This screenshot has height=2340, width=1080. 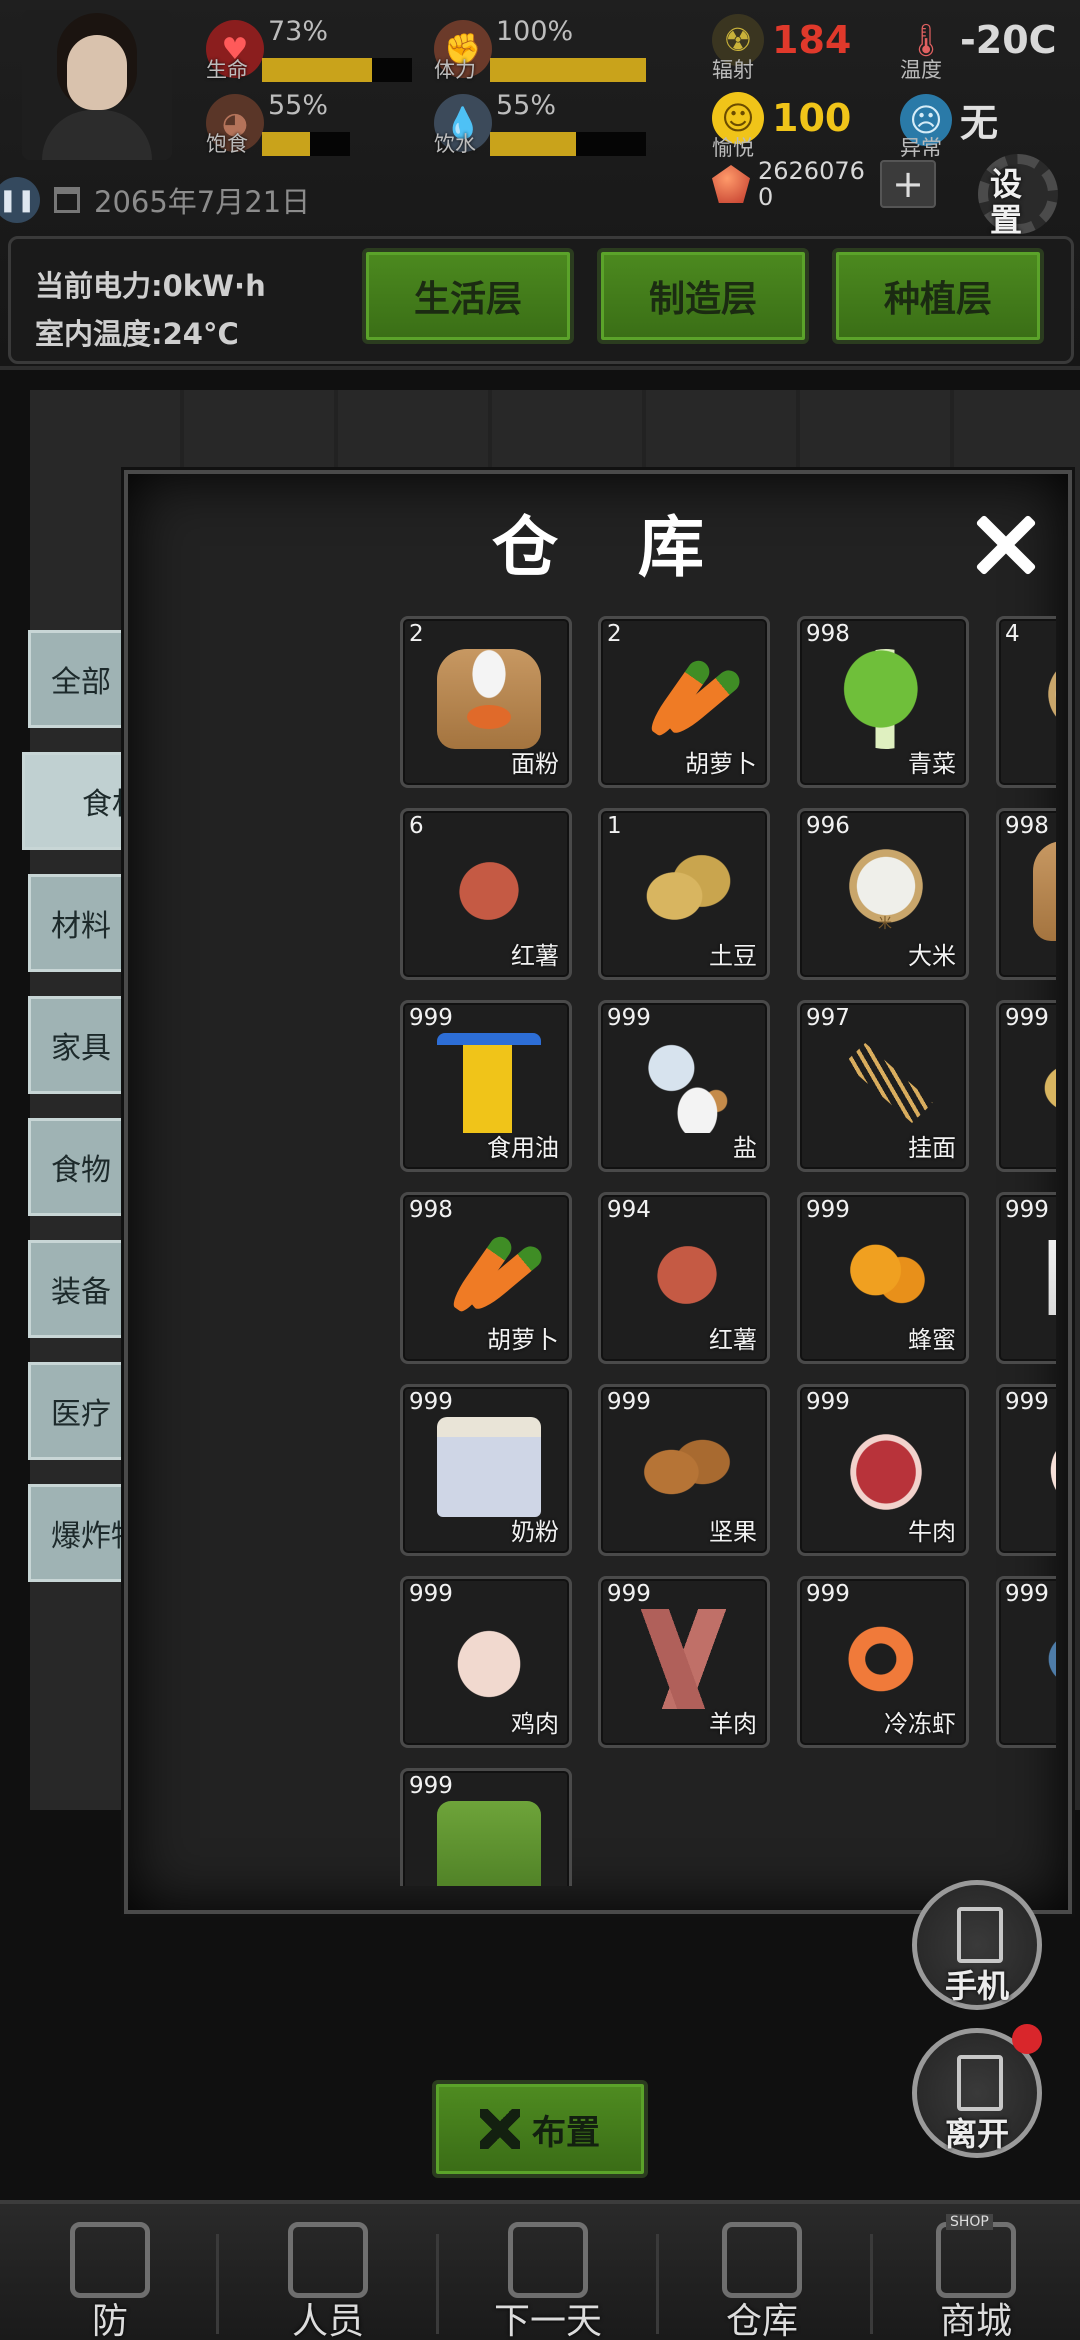 What do you see at coordinates (886, 1659) in the screenshot?
I see `shrimp-icon` at bounding box center [886, 1659].